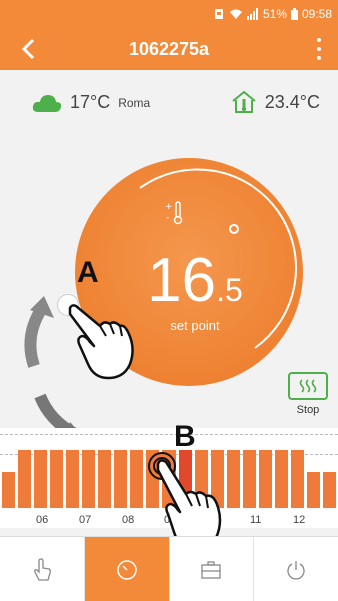  What do you see at coordinates (256, 520) in the screenshot?
I see `hour-label: 11` at bounding box center [256, 520].